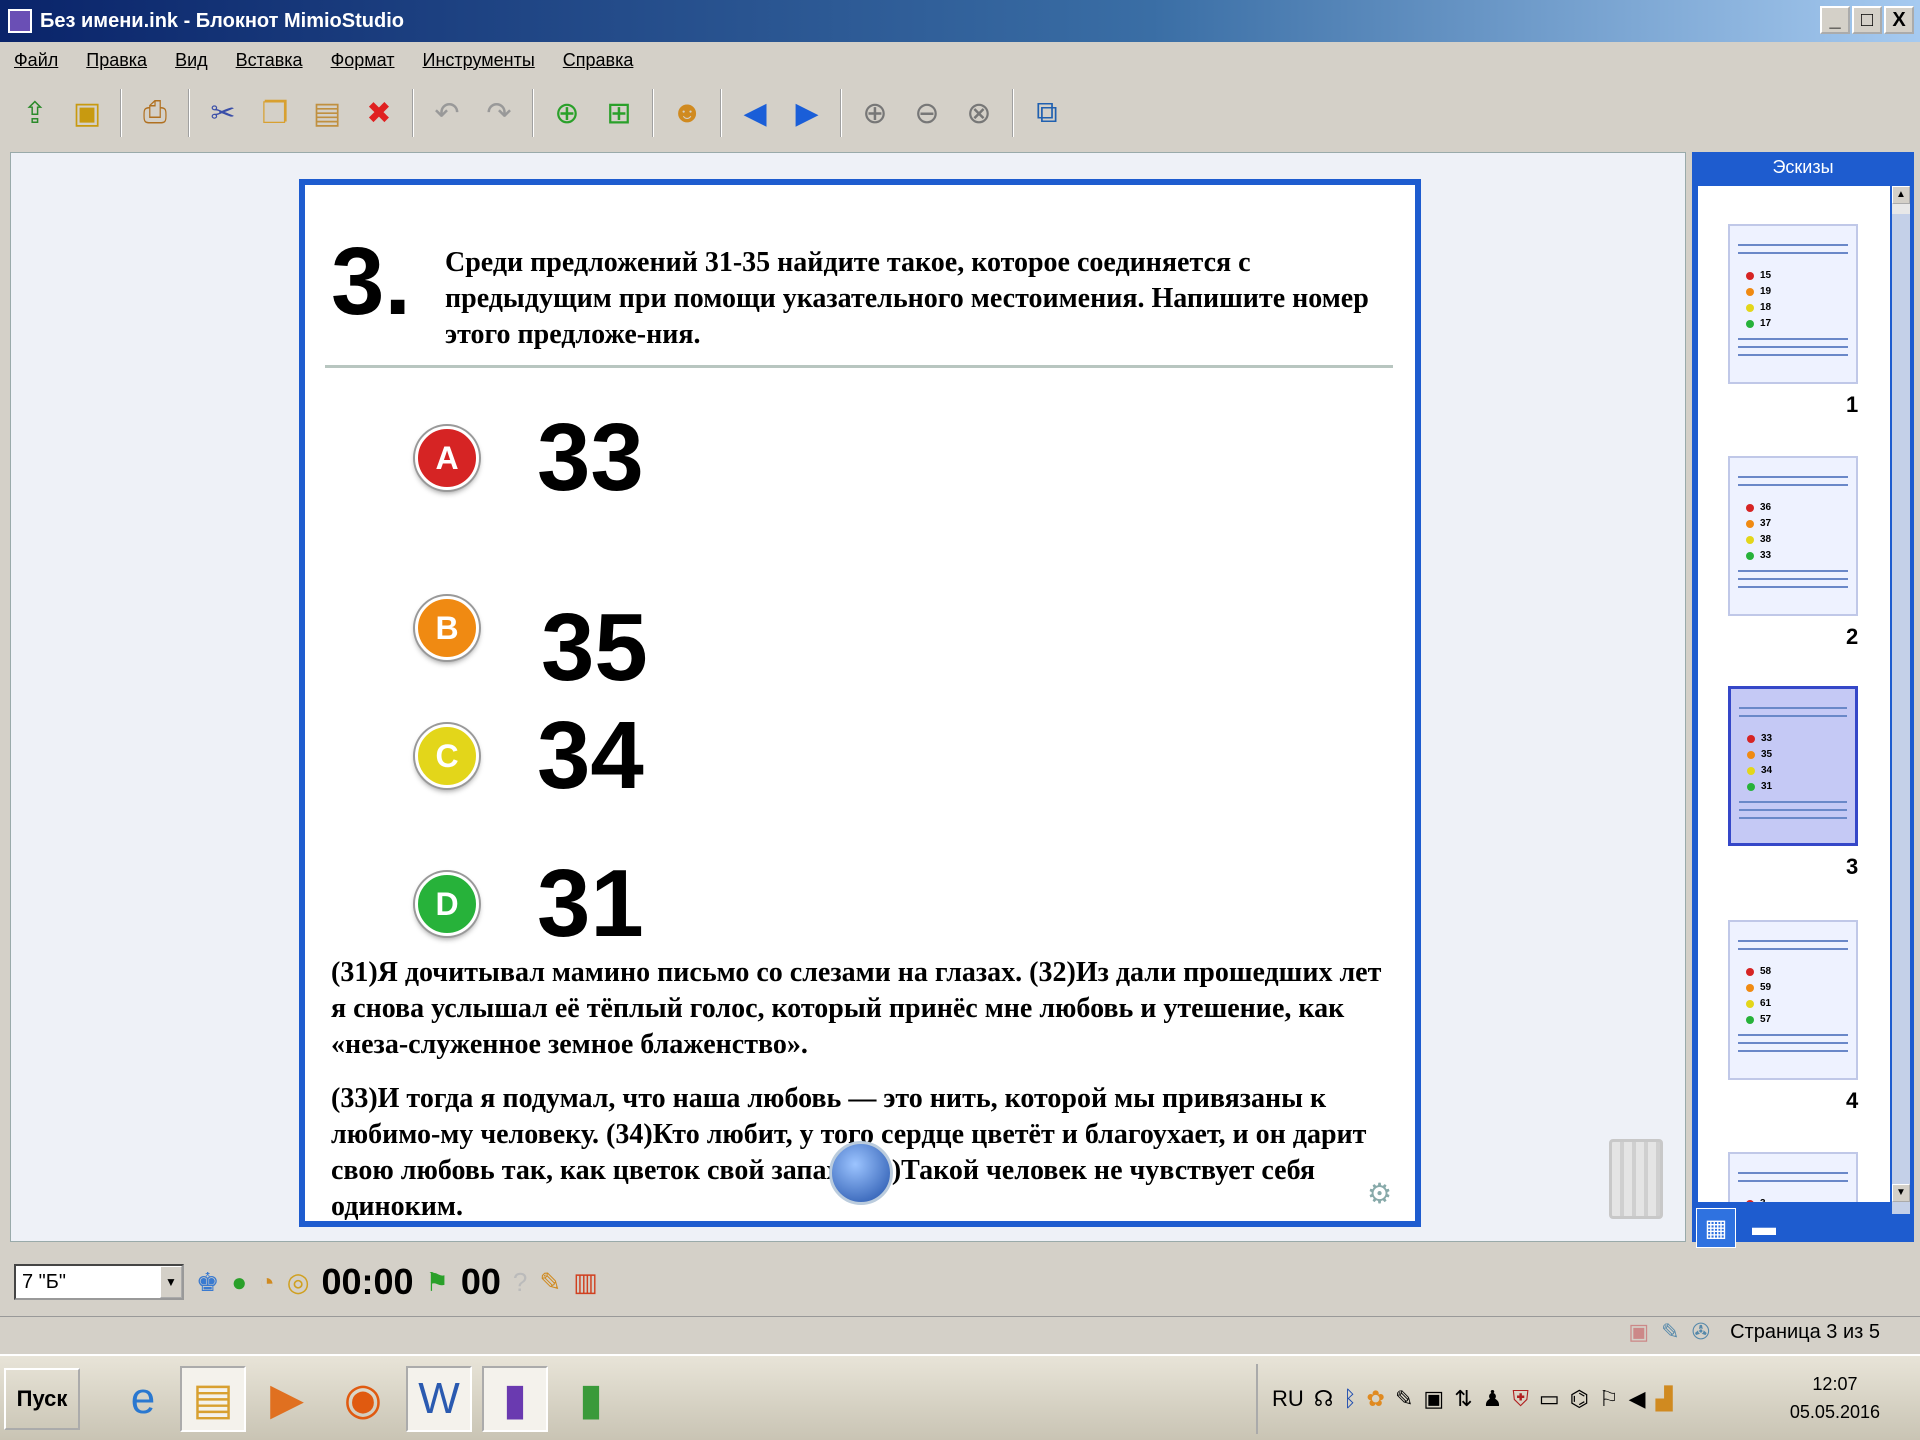 Image resolution: width=1920 pixels, height=1440 pixels. I want to click on report-icon: ▥, so click(585, 1282).